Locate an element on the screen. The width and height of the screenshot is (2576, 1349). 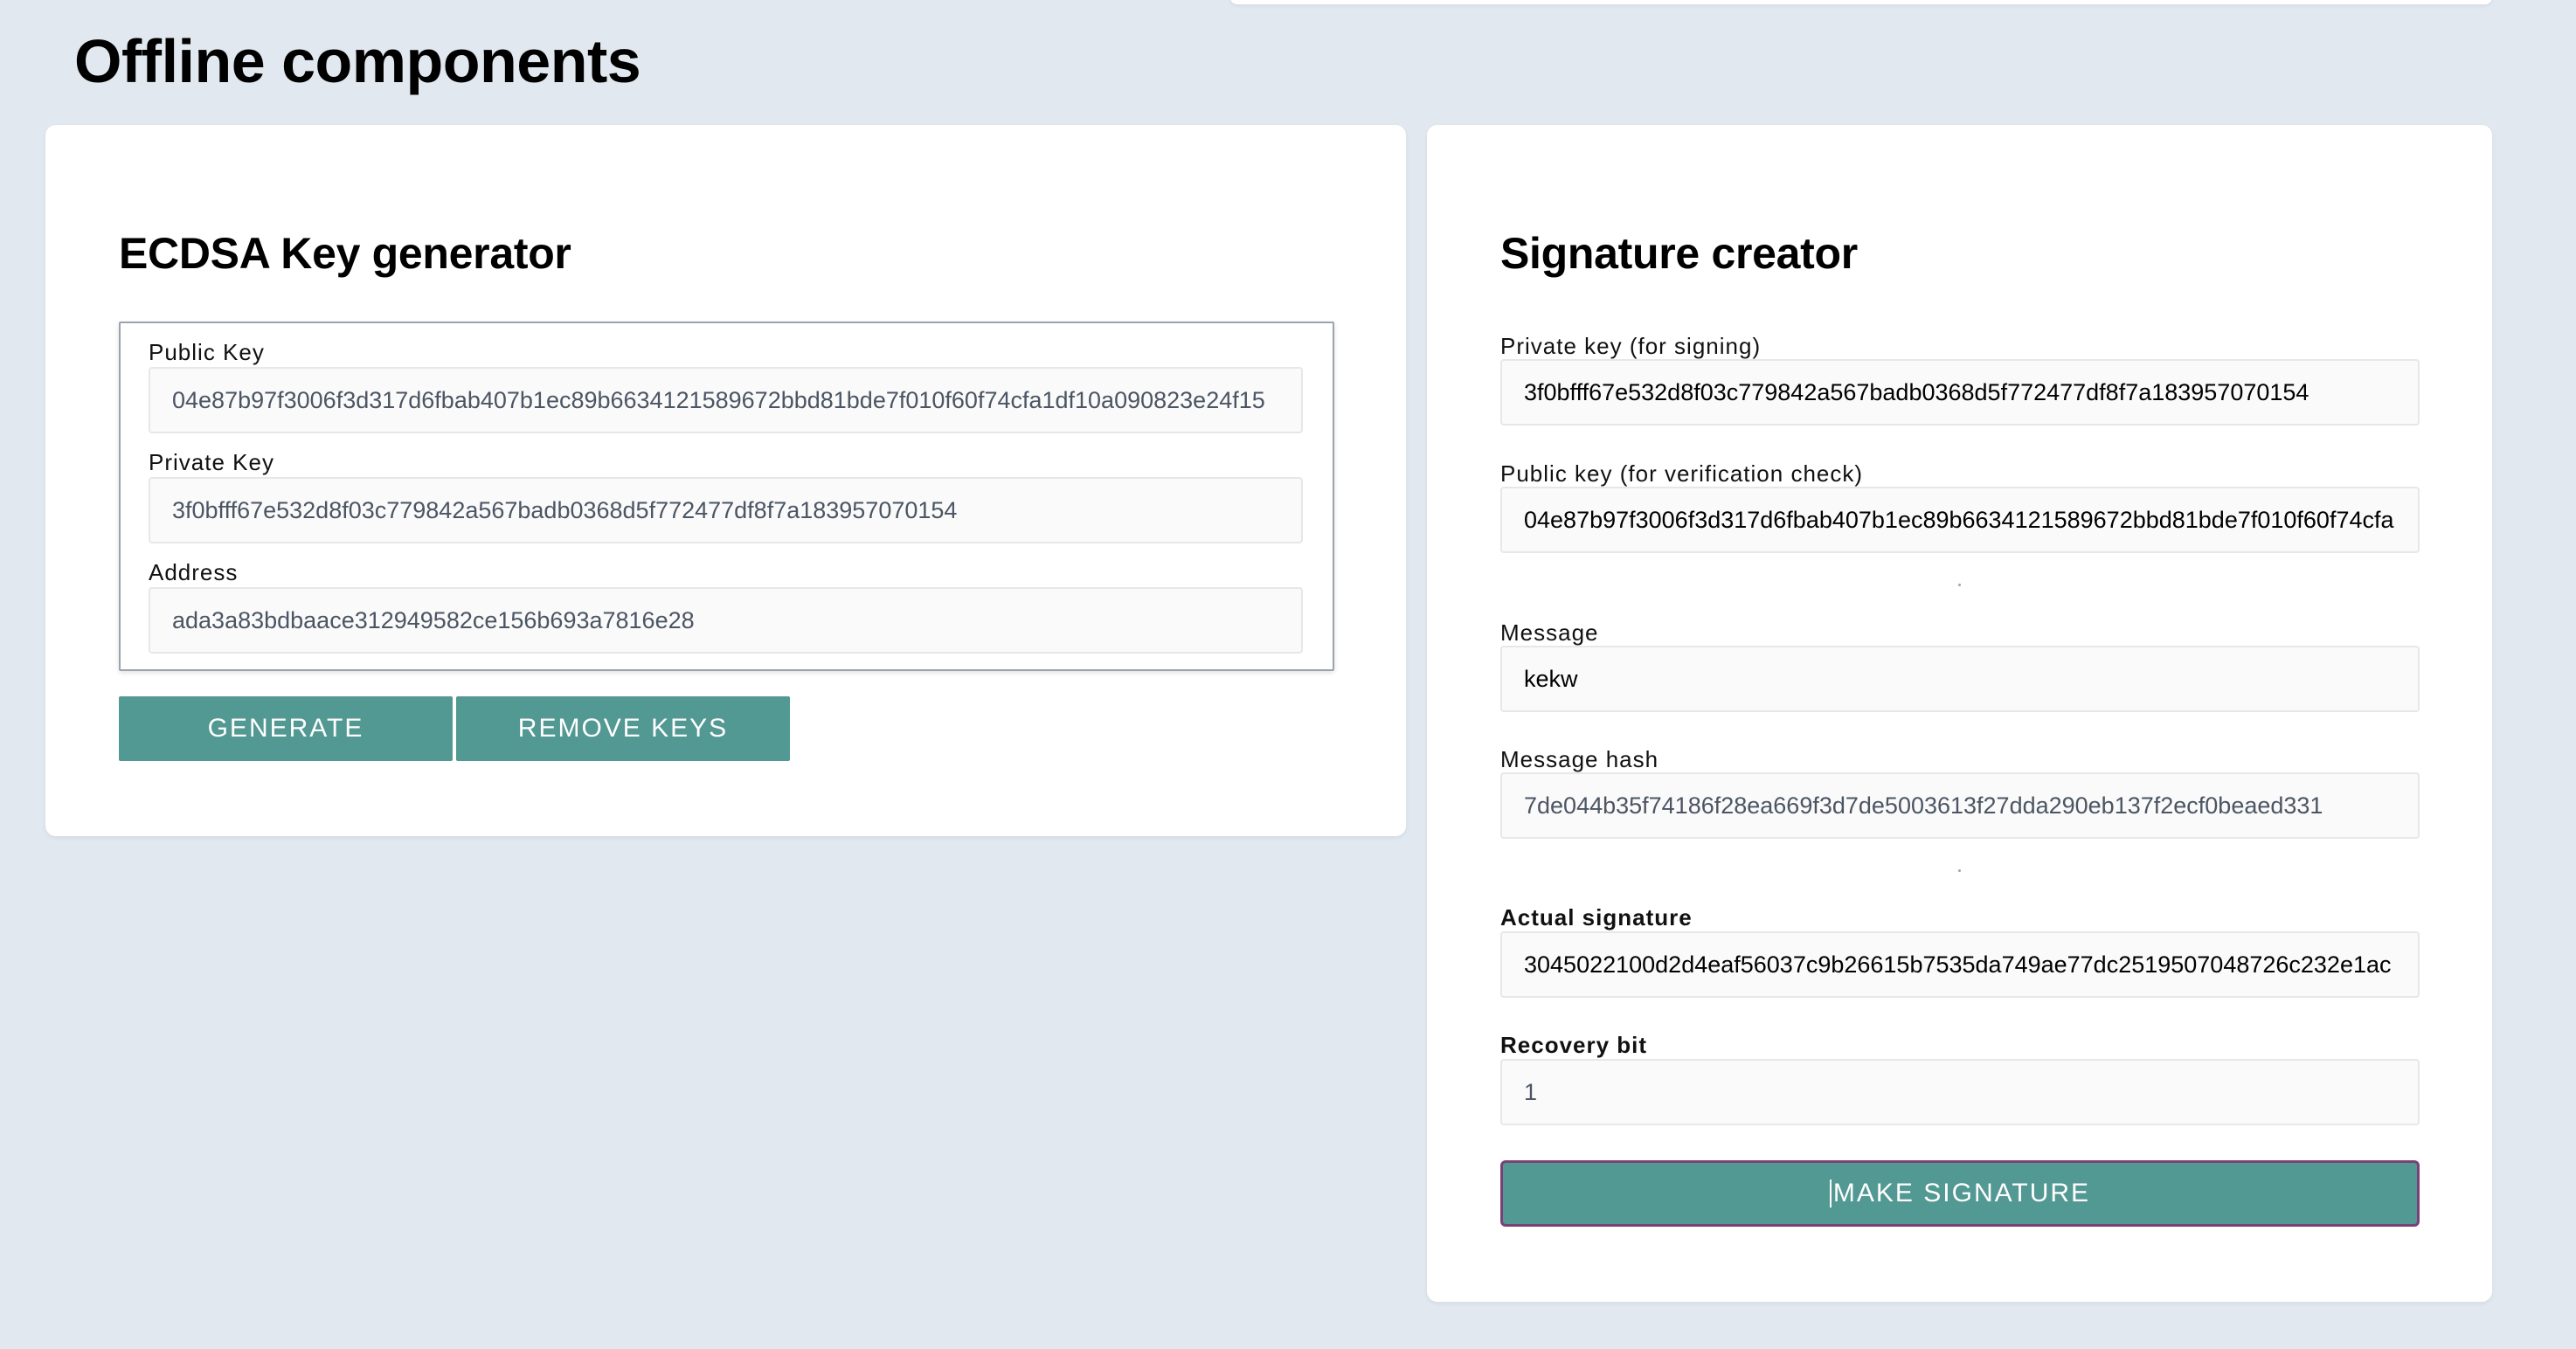
generate-button: GENERATE is located at coordinates (286, 728).